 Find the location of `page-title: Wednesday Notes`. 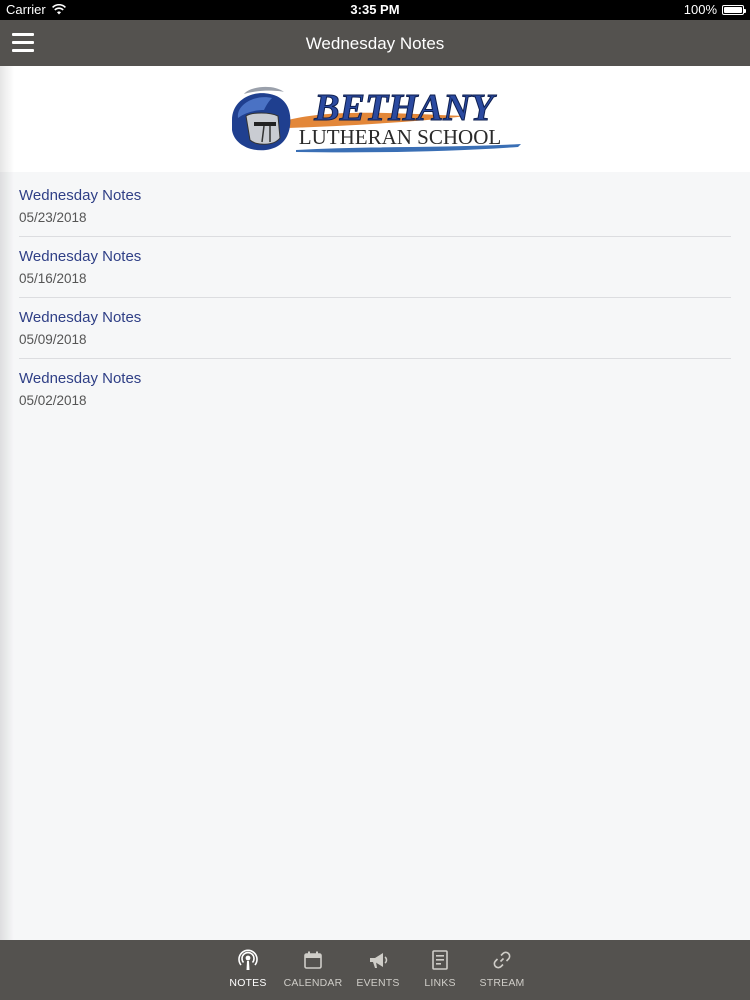

page-title: Wednesday Notes is located at coordinates (375, 43).